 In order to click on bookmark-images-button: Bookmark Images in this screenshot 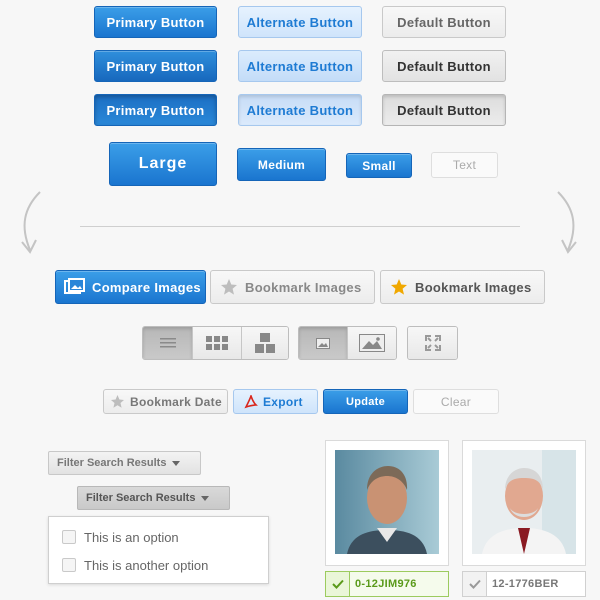, I will do `click(292, 287)`.